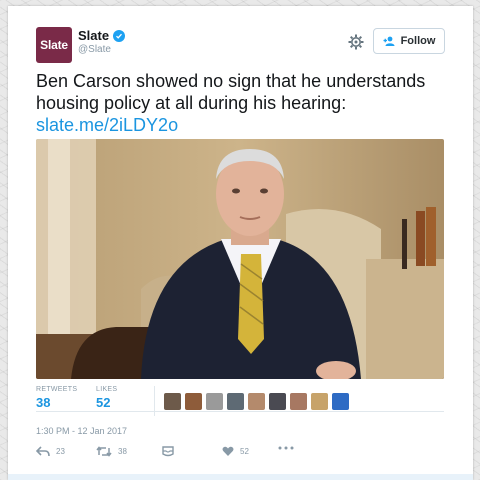 The height and width of the screenshot is (480, 480). I want to click on tweet-link: slate.me/2iLDY2o, so click(246, 125).